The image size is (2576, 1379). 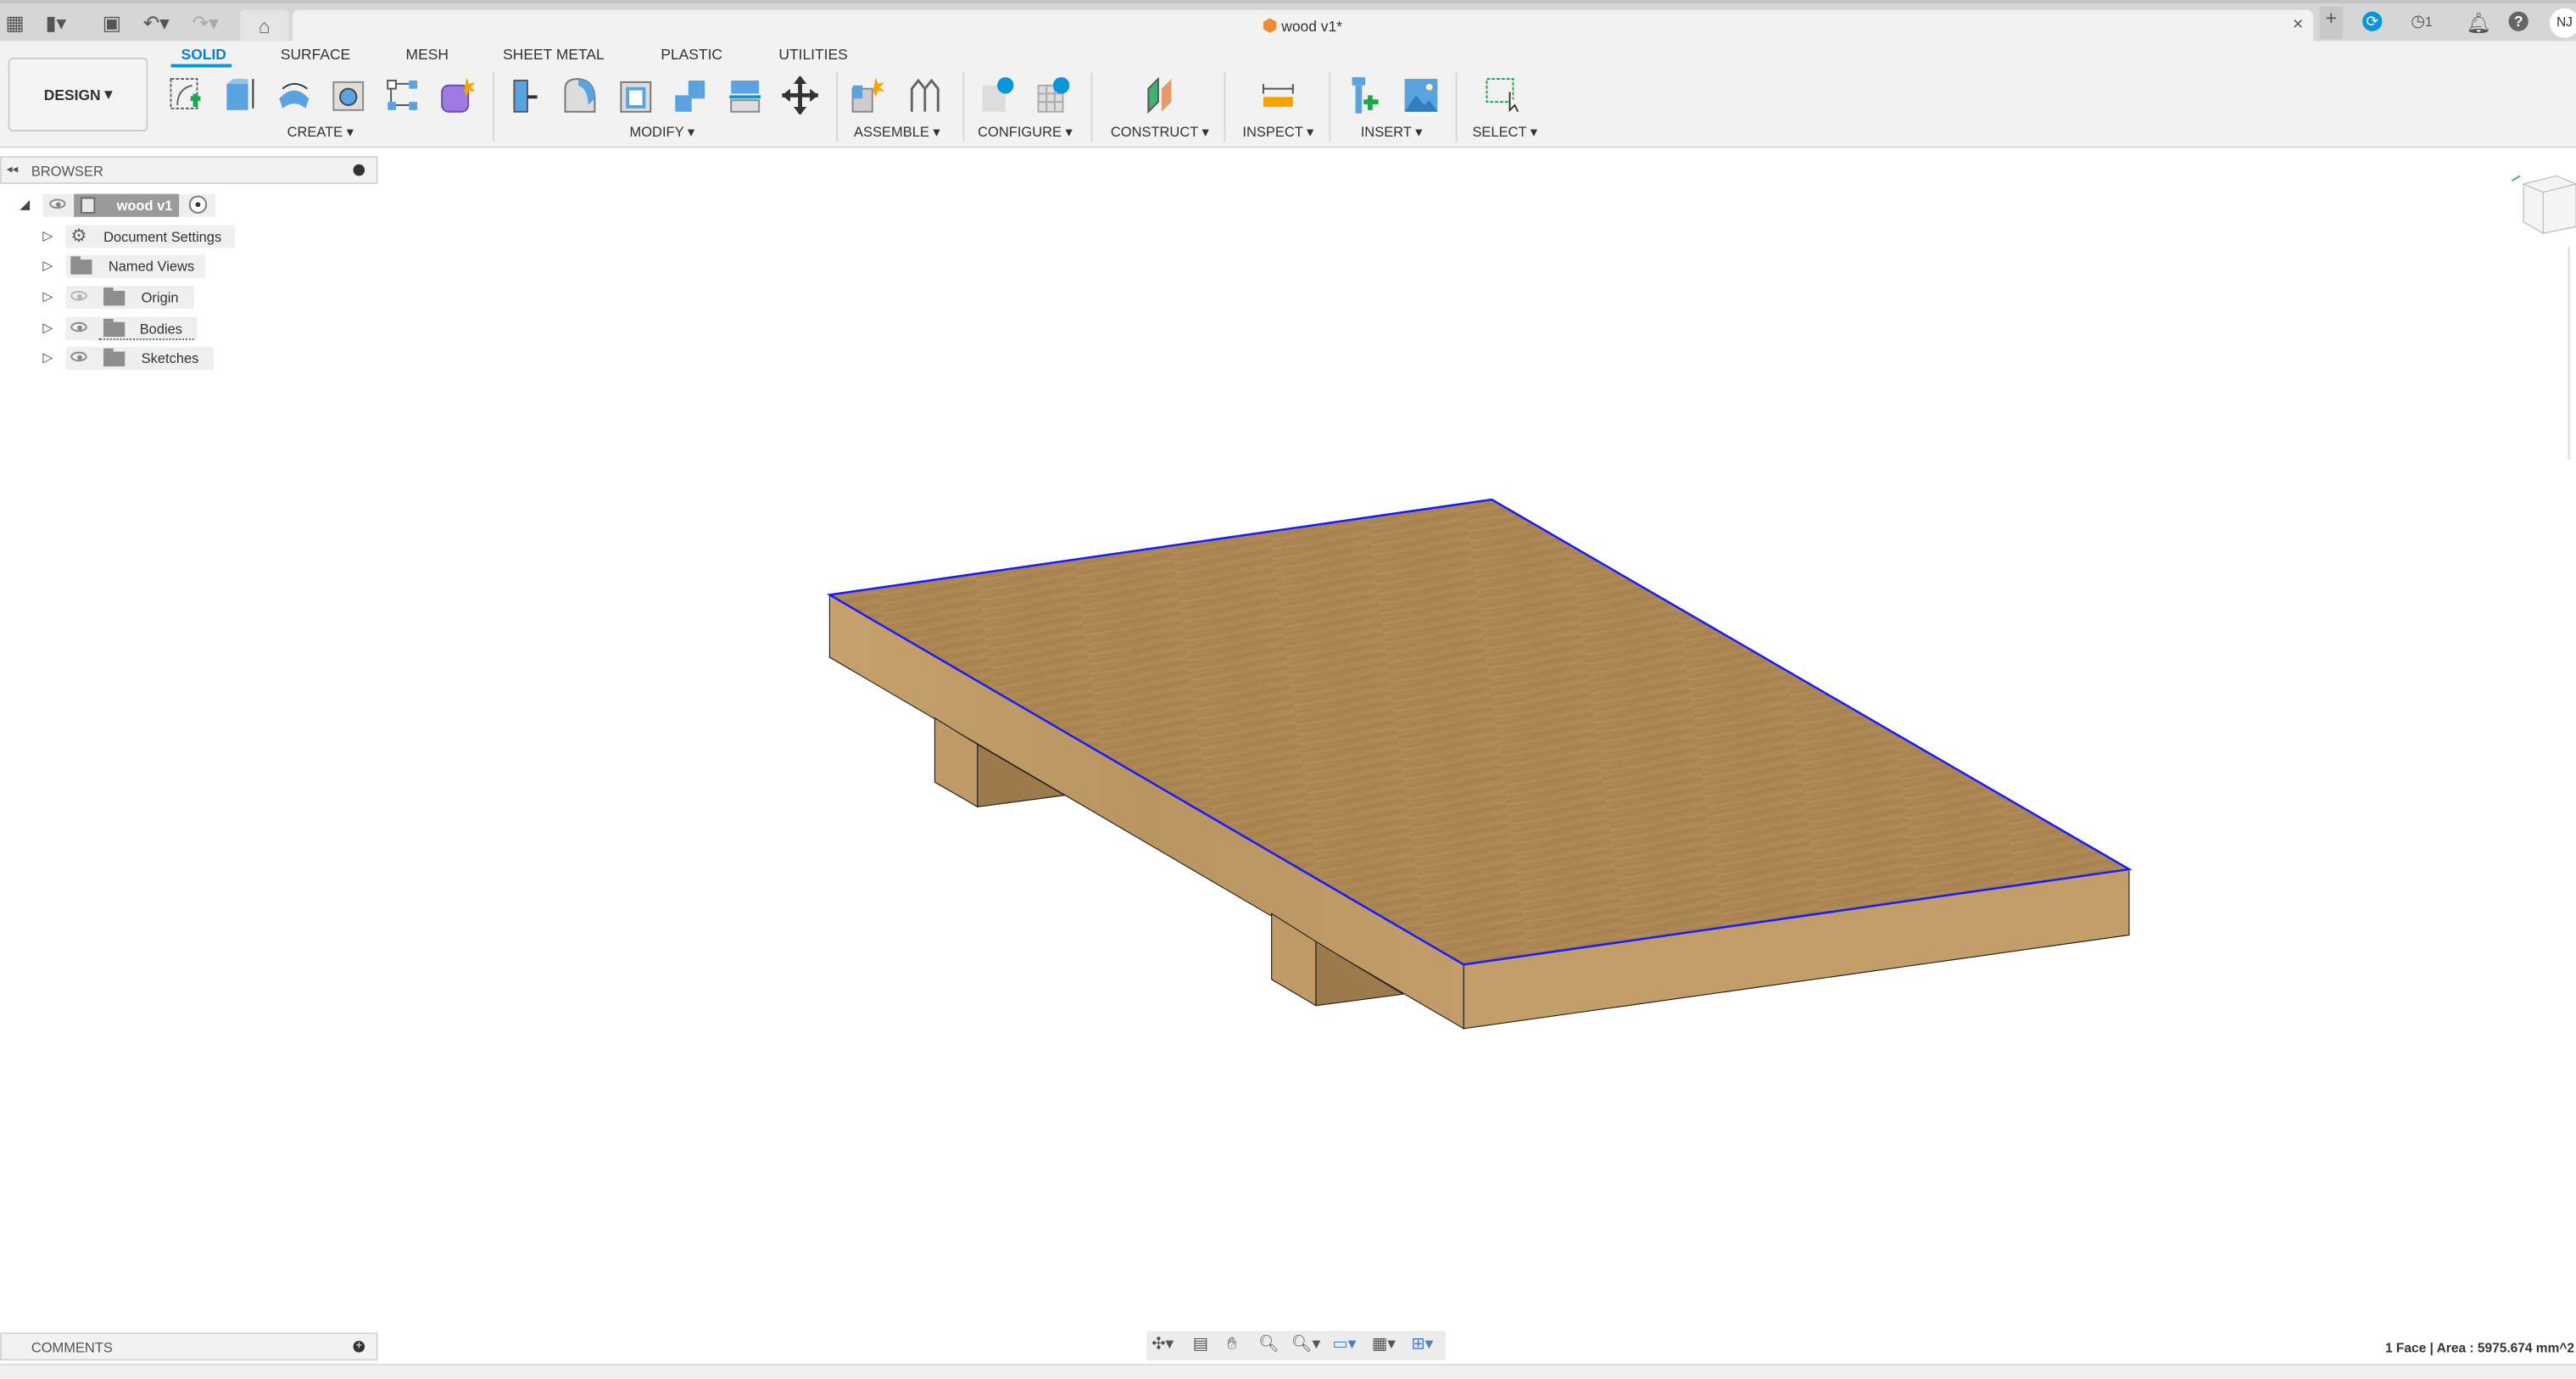 What do you see at coordinates (1305, 1345) in the screenshot?
I see `fit-window-icon: 🔍︎▾` at bounding box center [1305, 1345].